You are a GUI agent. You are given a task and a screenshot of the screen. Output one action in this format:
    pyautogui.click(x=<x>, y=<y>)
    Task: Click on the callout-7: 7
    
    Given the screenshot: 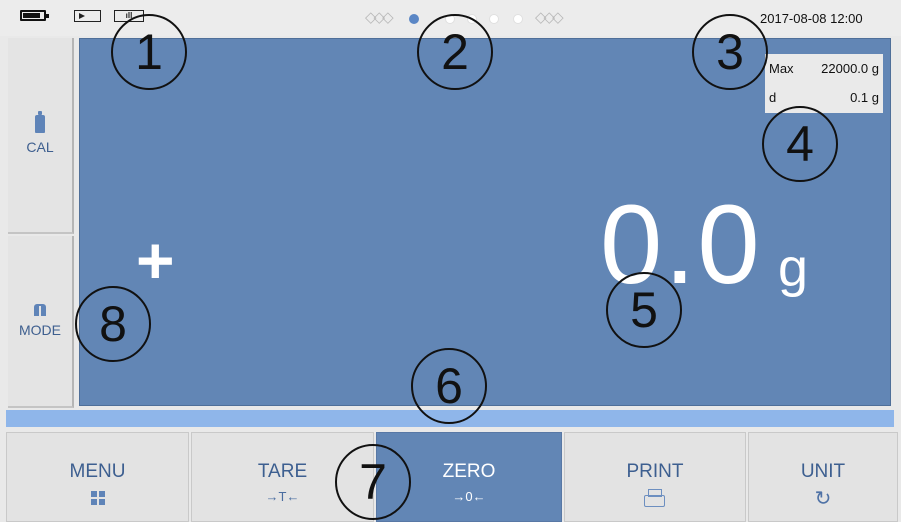 What is the action you would take?
    pyautogui.click(x=373, y=482)
    